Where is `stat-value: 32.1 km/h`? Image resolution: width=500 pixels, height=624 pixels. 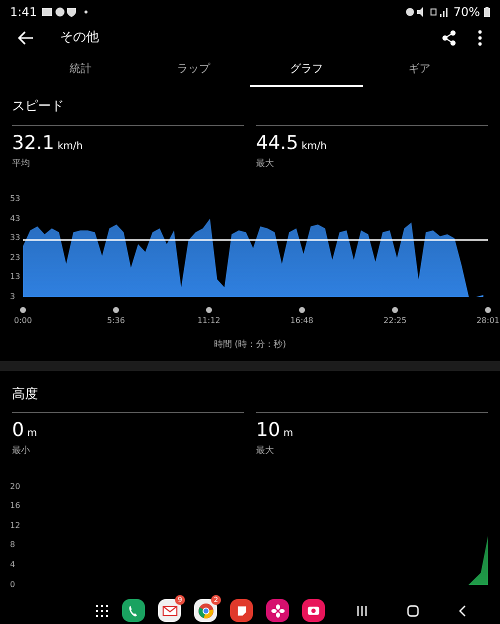 stat-value: 32.1 km/h is located at coordinates (48, 144).